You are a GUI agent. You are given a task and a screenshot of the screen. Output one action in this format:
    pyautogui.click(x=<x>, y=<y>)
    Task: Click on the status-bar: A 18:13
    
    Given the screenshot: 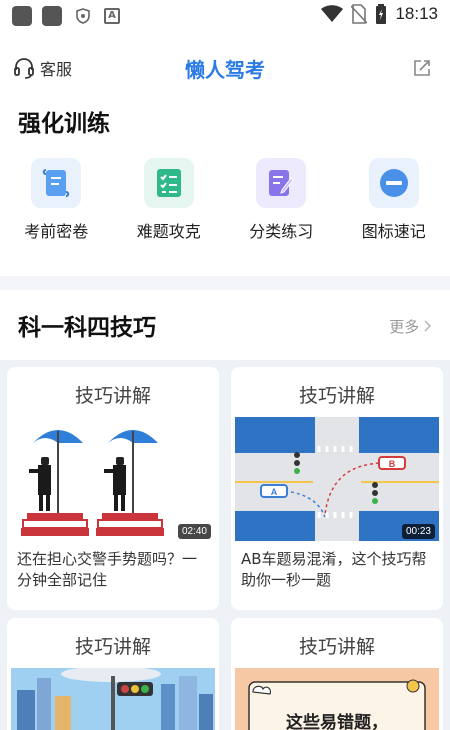 What is the action you would take?
    pyautogui.click(x=225, y=17)
    